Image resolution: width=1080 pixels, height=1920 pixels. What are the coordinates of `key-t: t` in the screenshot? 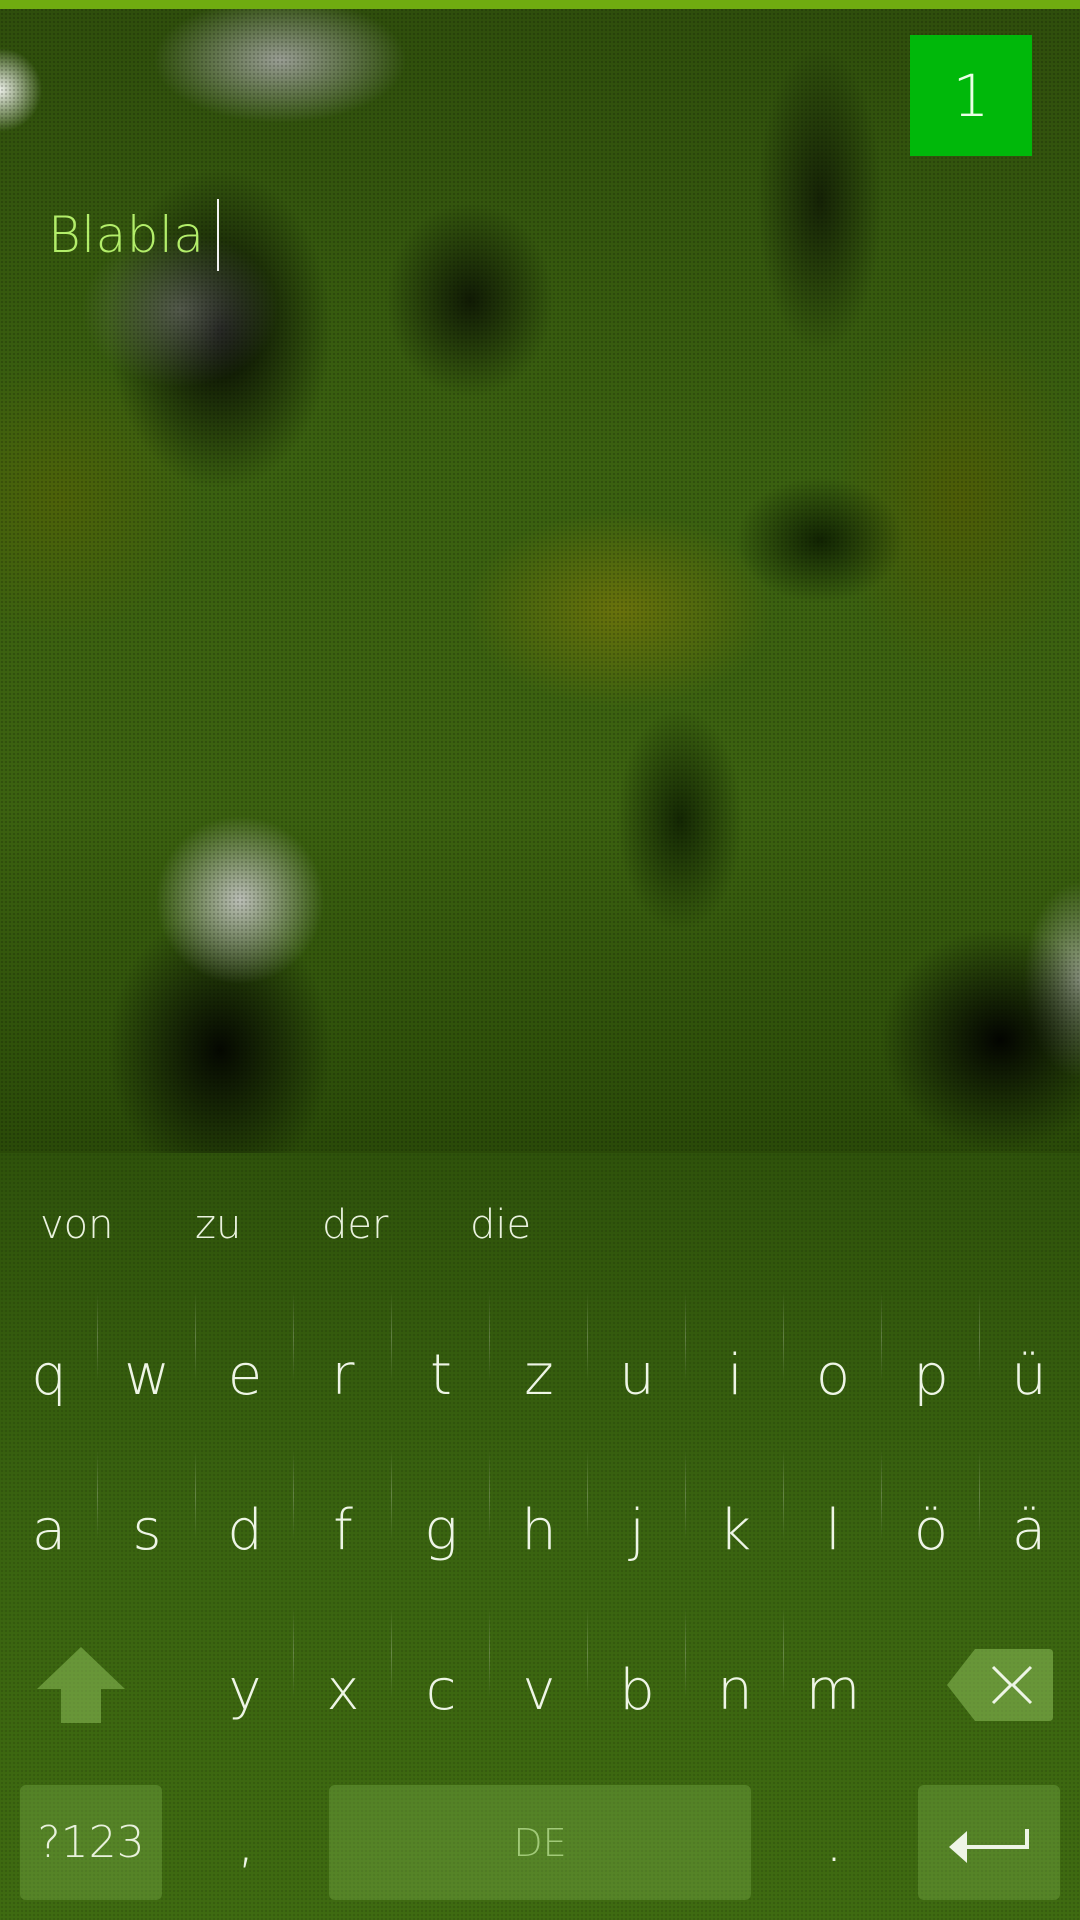 It's located at (441, 1375).